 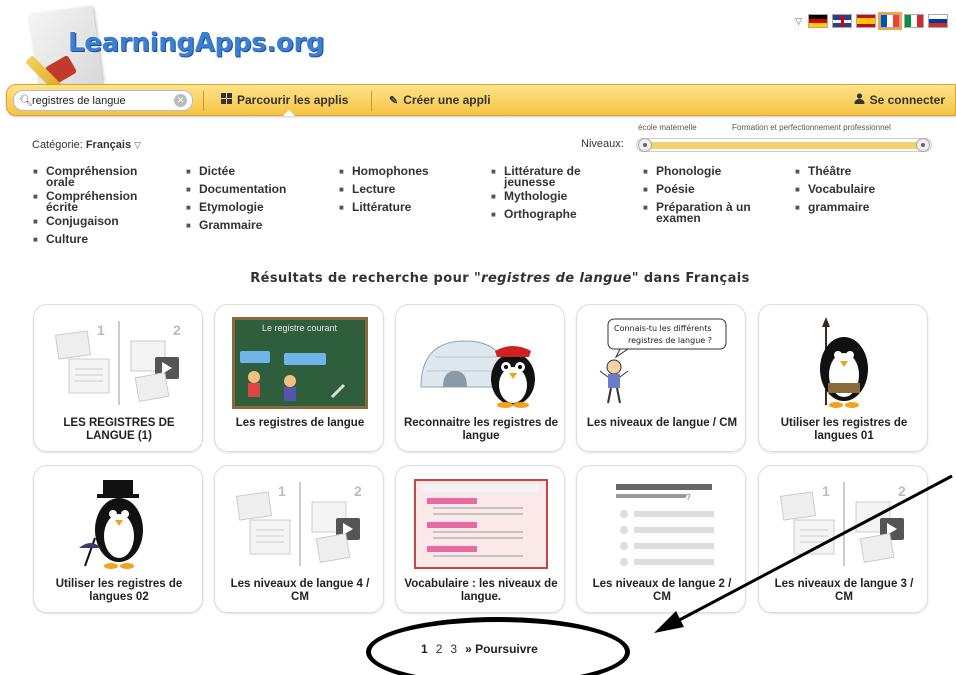 What do you see at coordinates (835, 172) in the screenshot?
I see `subcategory-link: ■ Théâtre` at bounding box center [835, 172].